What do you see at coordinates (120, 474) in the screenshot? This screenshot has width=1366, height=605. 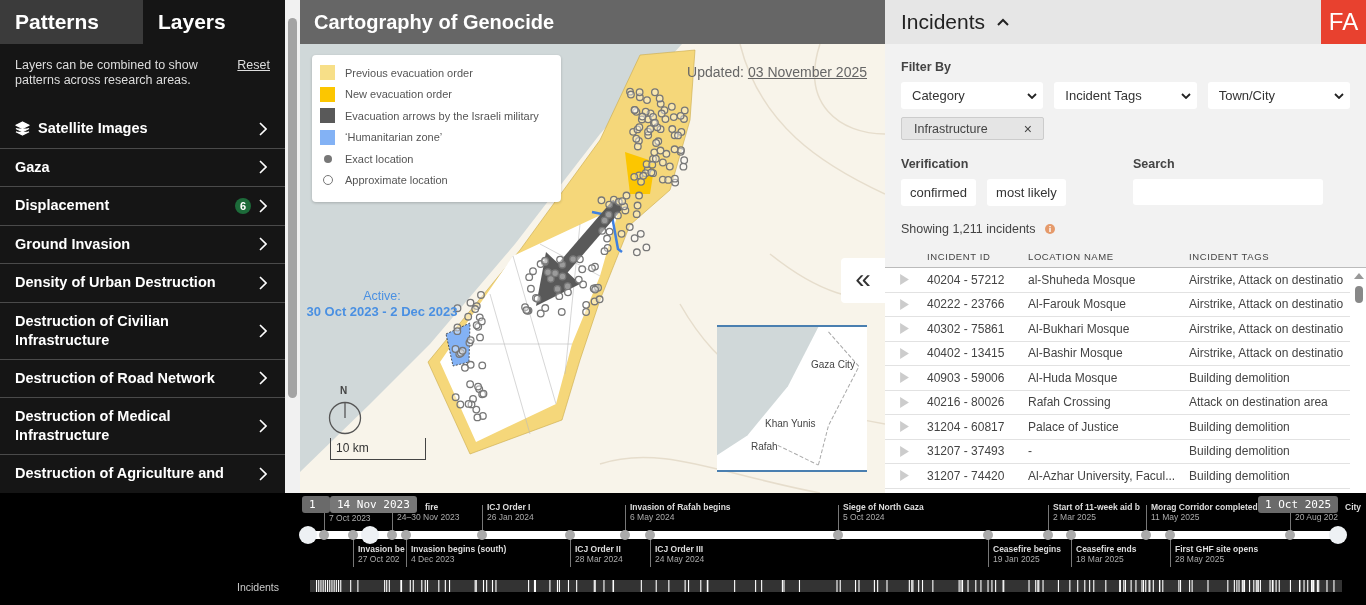 I see `layer-label: Destruction of Agriculture and` at bounding box center [120, 474].